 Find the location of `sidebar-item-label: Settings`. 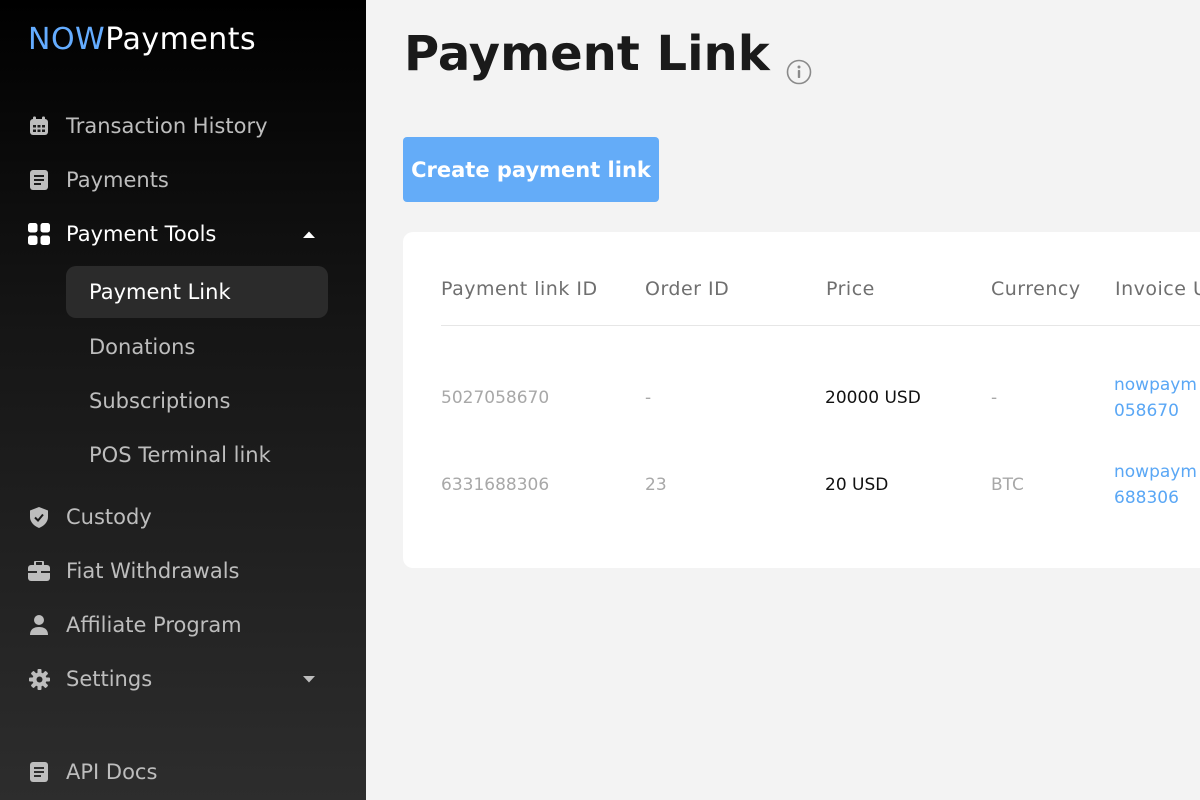

sidebar-item-label: Settings is located at coordinates (109, 679).